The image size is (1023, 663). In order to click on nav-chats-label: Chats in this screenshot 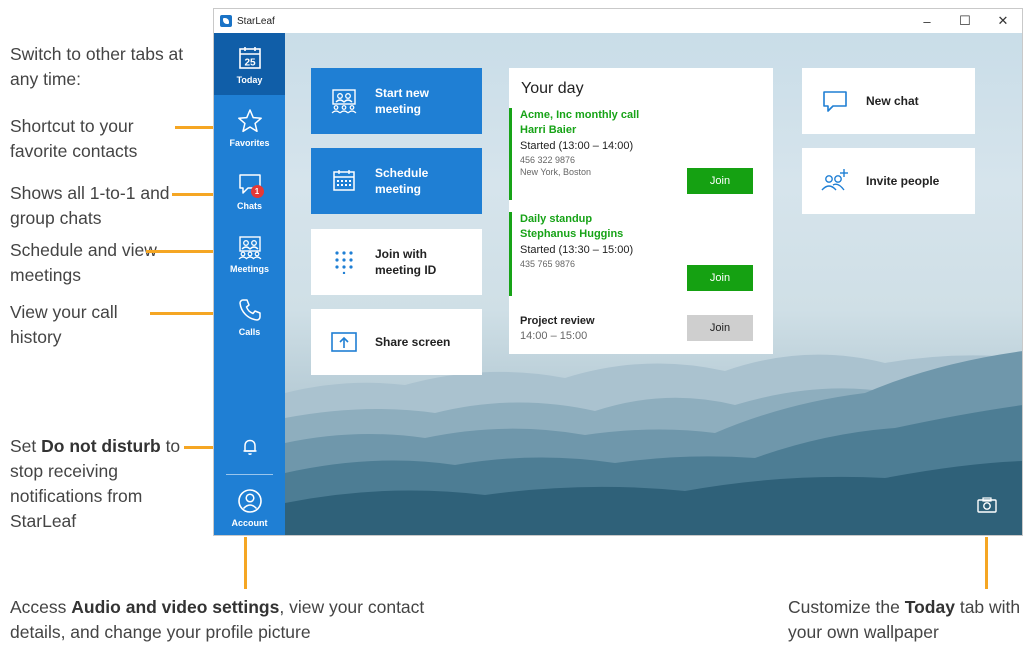, I will do `click(249, 205)`.